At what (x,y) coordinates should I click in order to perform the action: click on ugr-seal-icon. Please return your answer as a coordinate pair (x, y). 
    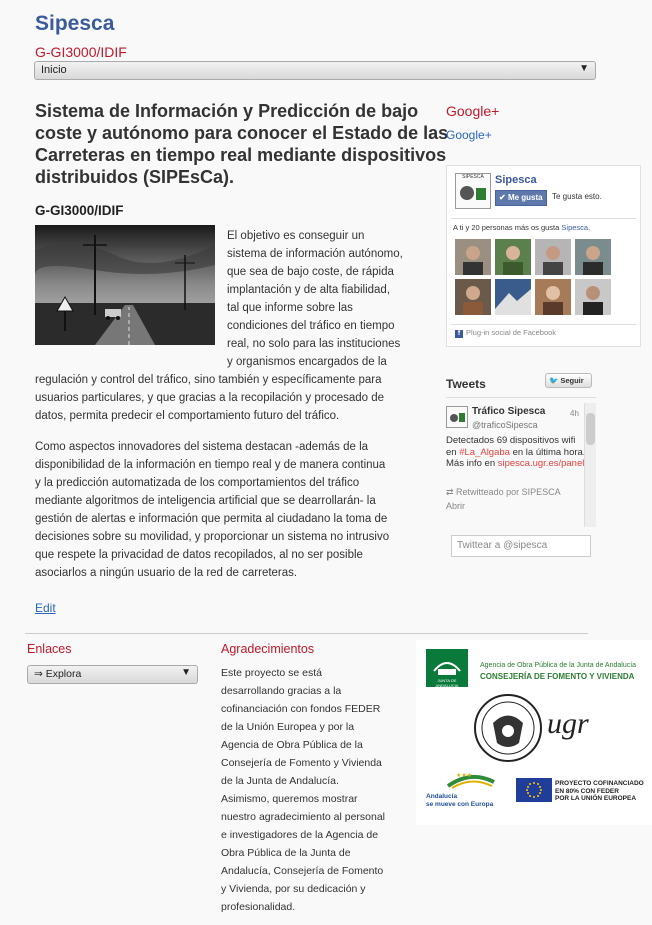
    Looking at the image, I should click on (508, 728).